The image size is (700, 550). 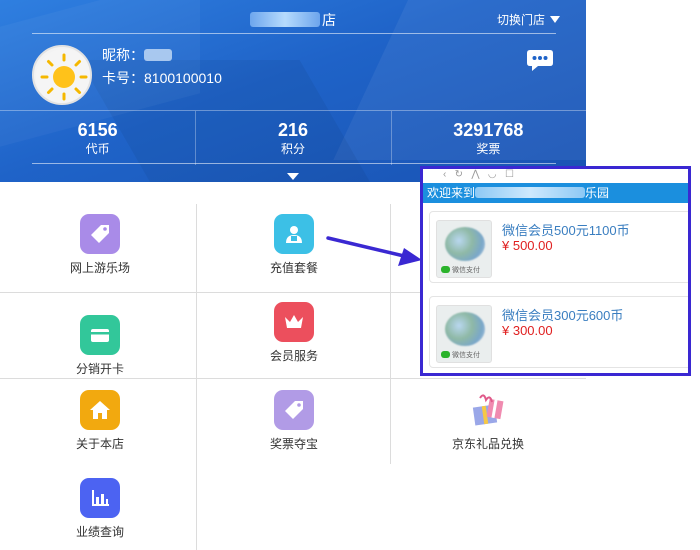 What do you see at coordinates (293, 444) in the screenshot?
I see `menu-label: 奖票夺宝` at bounding box center [293, 444].